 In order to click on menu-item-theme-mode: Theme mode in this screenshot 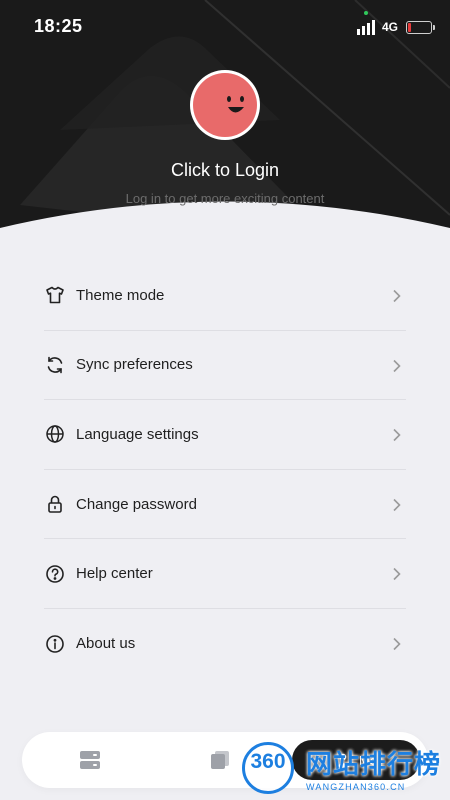, I will do `click(225, 296)`.